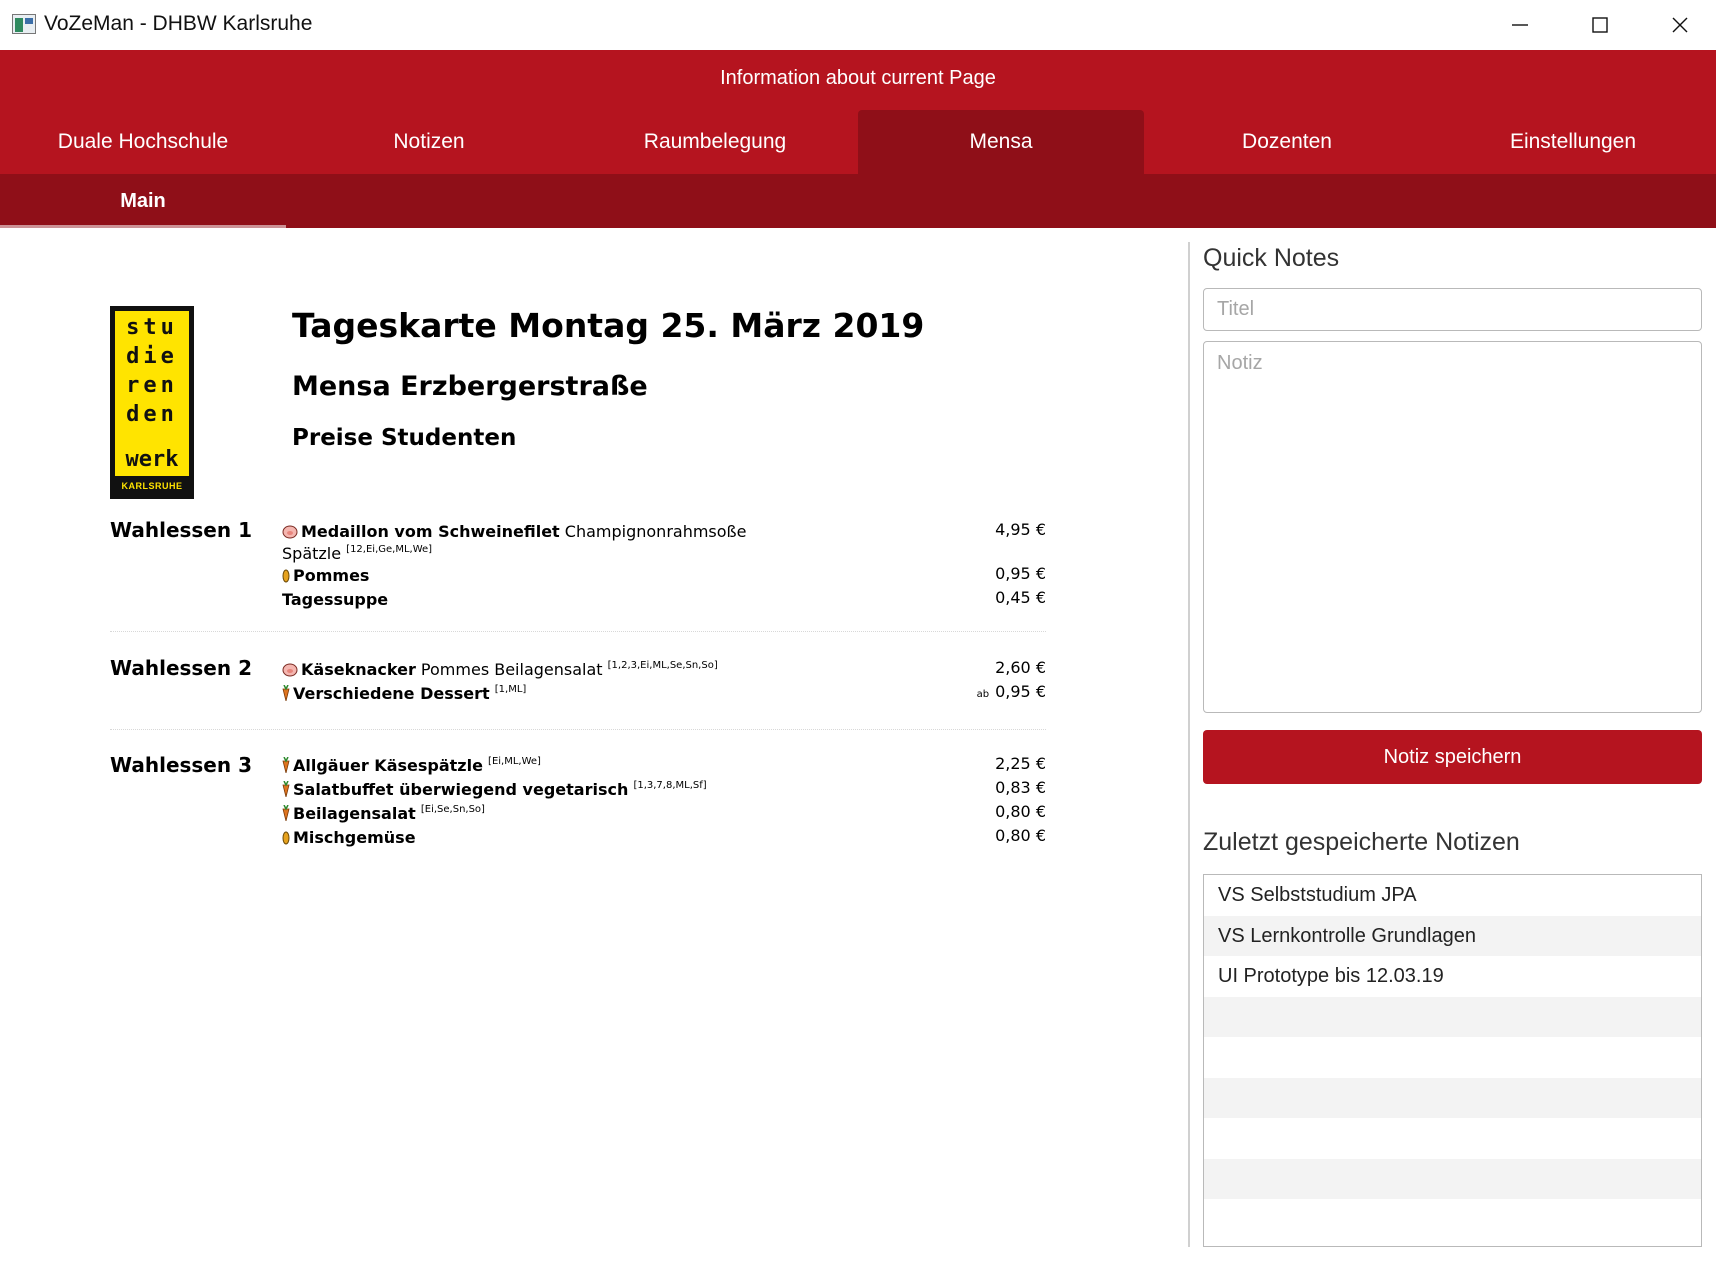  I want to click on menu-item: Mischgemüse 0,80 €, so click(664, 838).